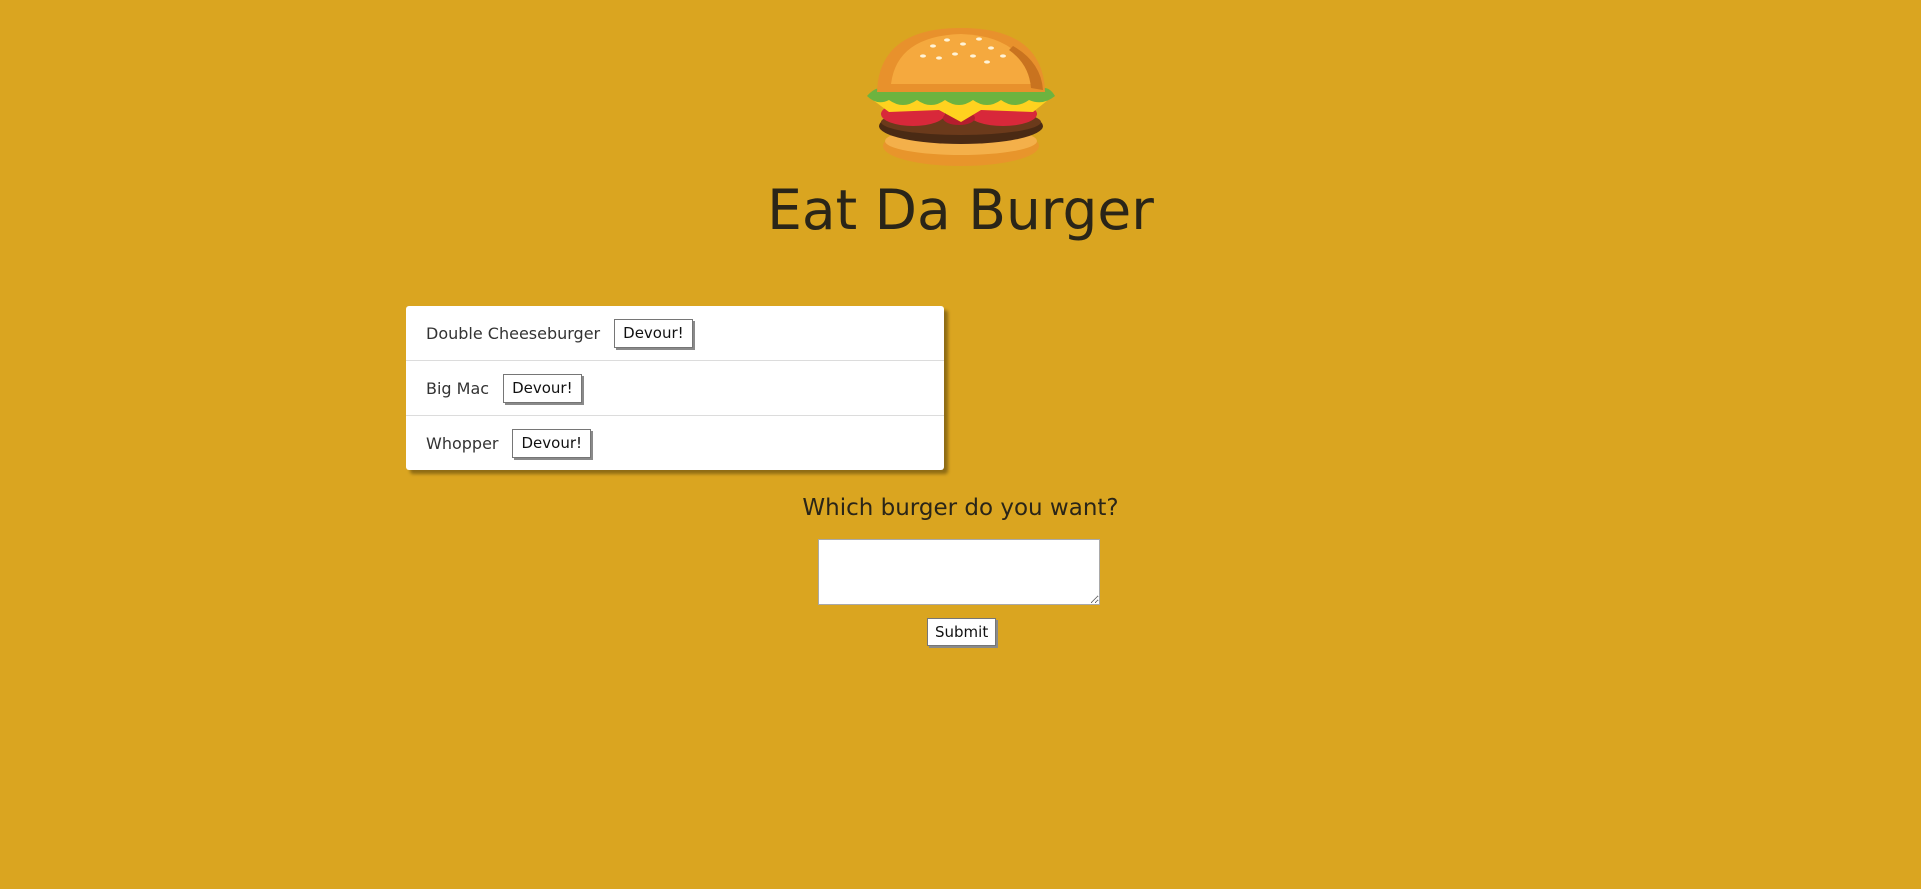 This screenshot has height=889, width=1921. Describe the element at coordinates (462, 443) in the screenshot. I see `burger-name: Whopper` at that location.